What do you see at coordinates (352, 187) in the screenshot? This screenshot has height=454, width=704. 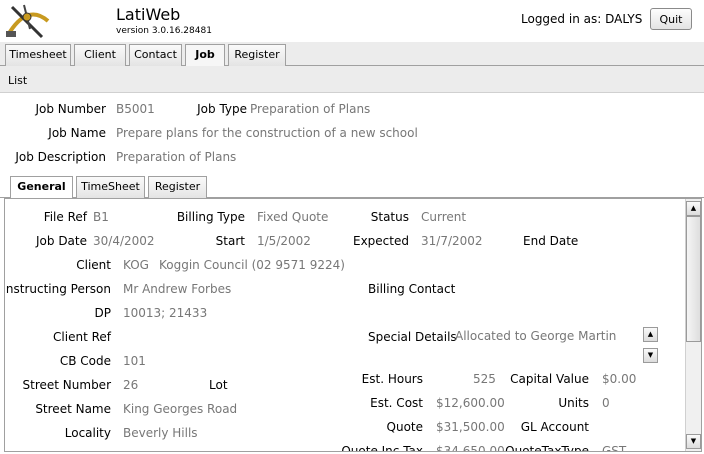 I see `sub-tab-bar: General TimeSheet Register` at bounding box center [352, 187].